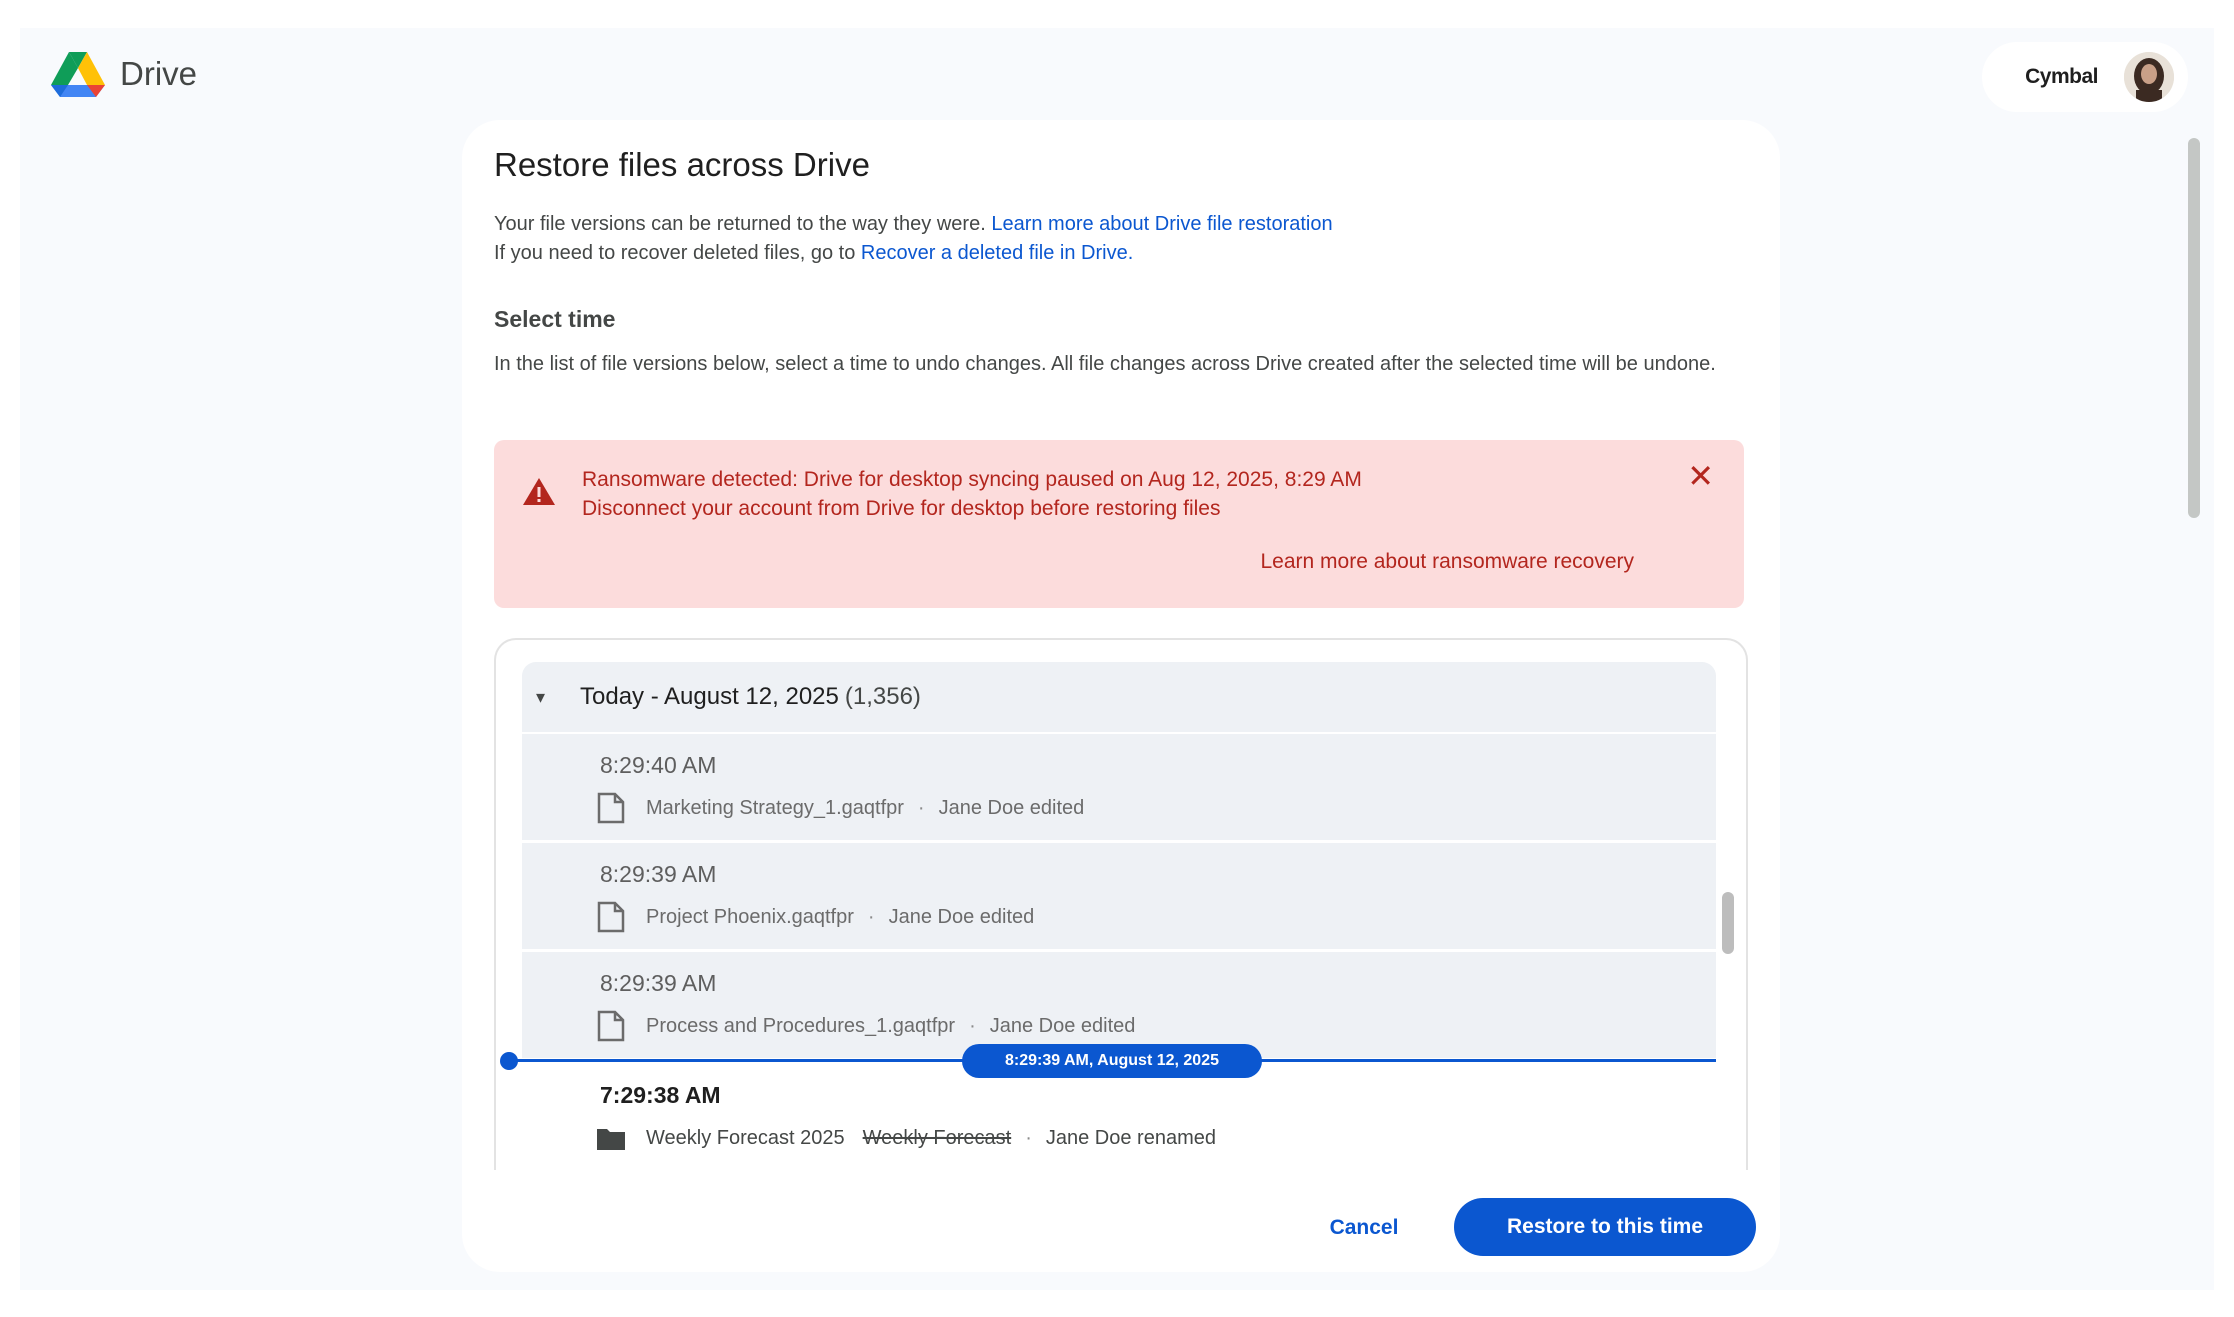 The image size is (2234, 1317). I want to click on day-group-header: ▾ Today - August 12, 2025 (1,356), so click(1119, 697).